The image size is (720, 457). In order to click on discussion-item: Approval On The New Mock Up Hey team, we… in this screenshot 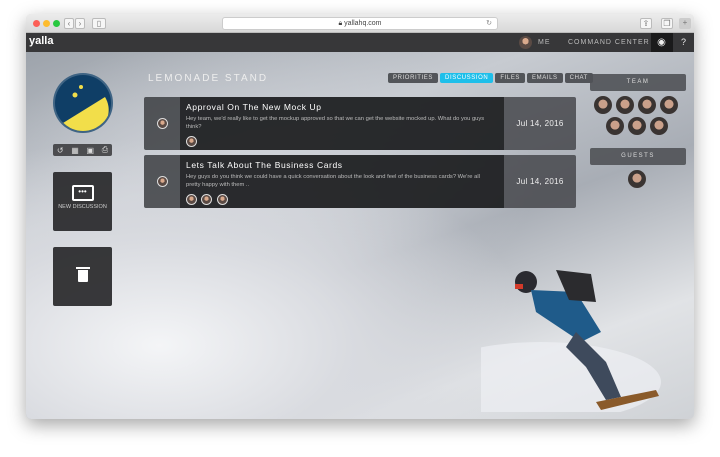, I will do `click(360, 123)`.